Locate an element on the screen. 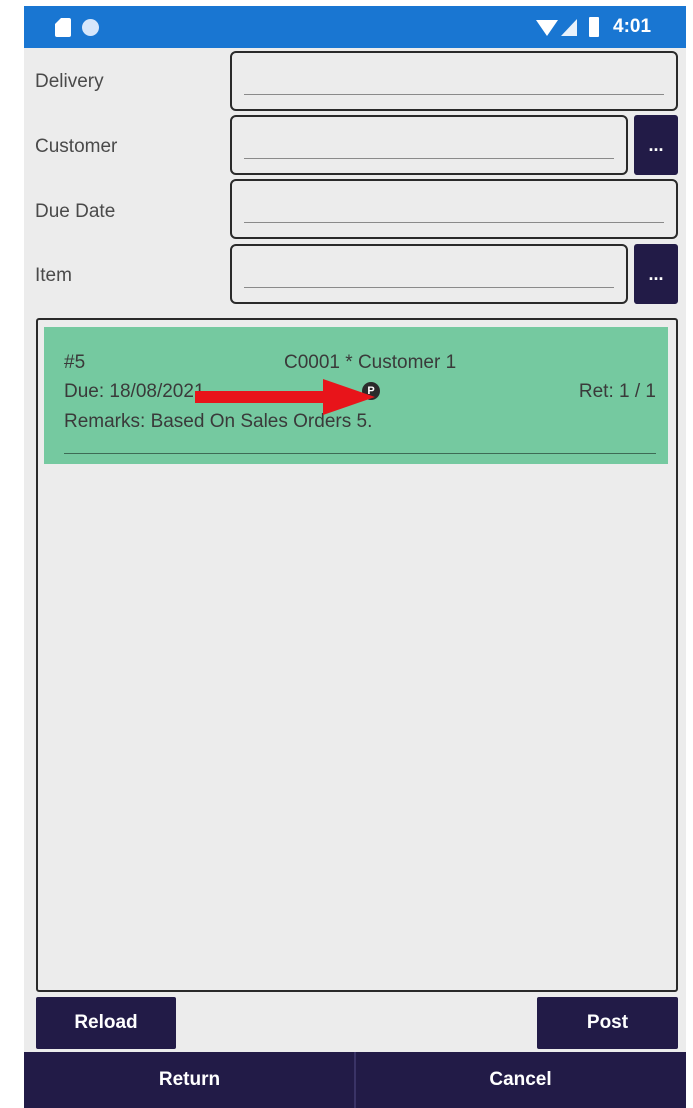 The width and height of the screenshot is (693, 1108). bottom-action-bar: Return Cancel is located at coordinates (355, 1080).